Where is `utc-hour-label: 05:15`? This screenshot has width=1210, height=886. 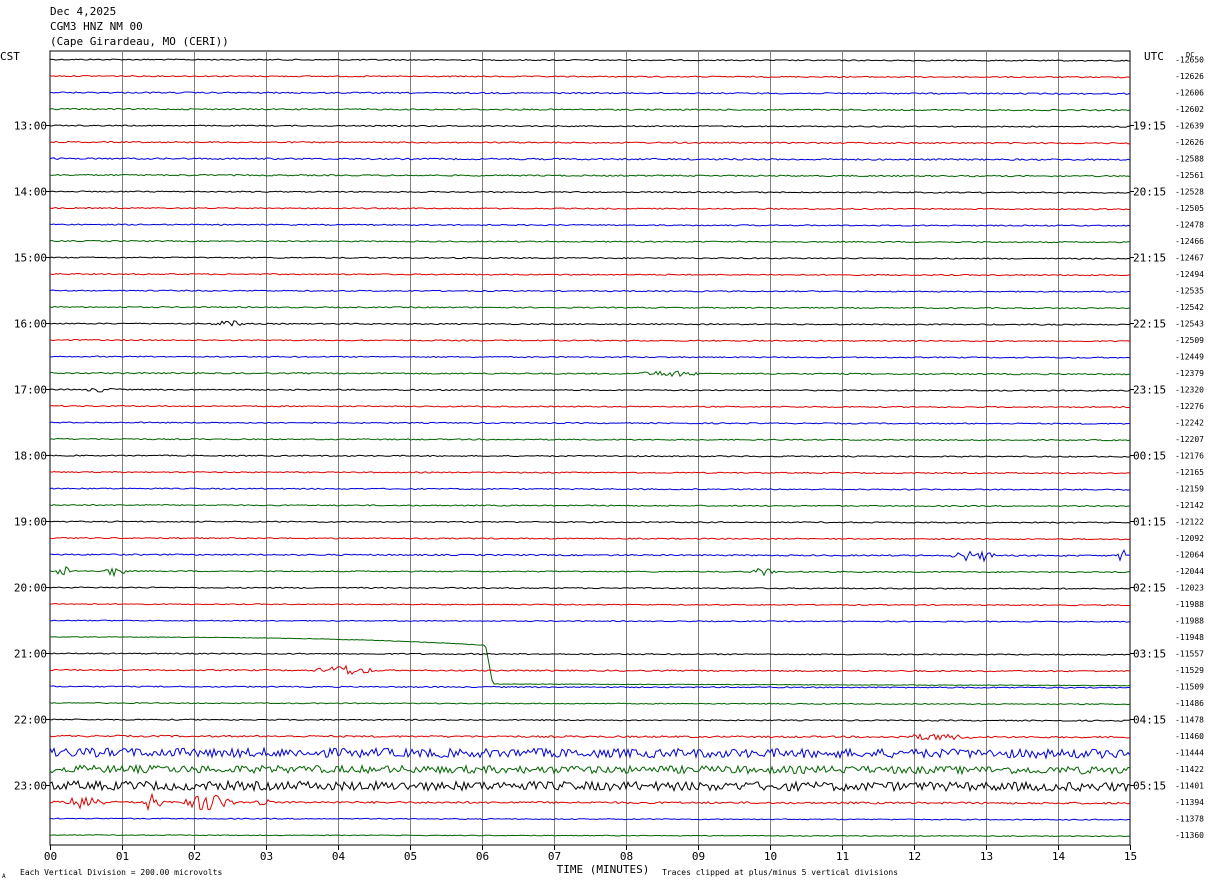 utc-hour-label: 05:15 is located at coordinates (1149, 786).